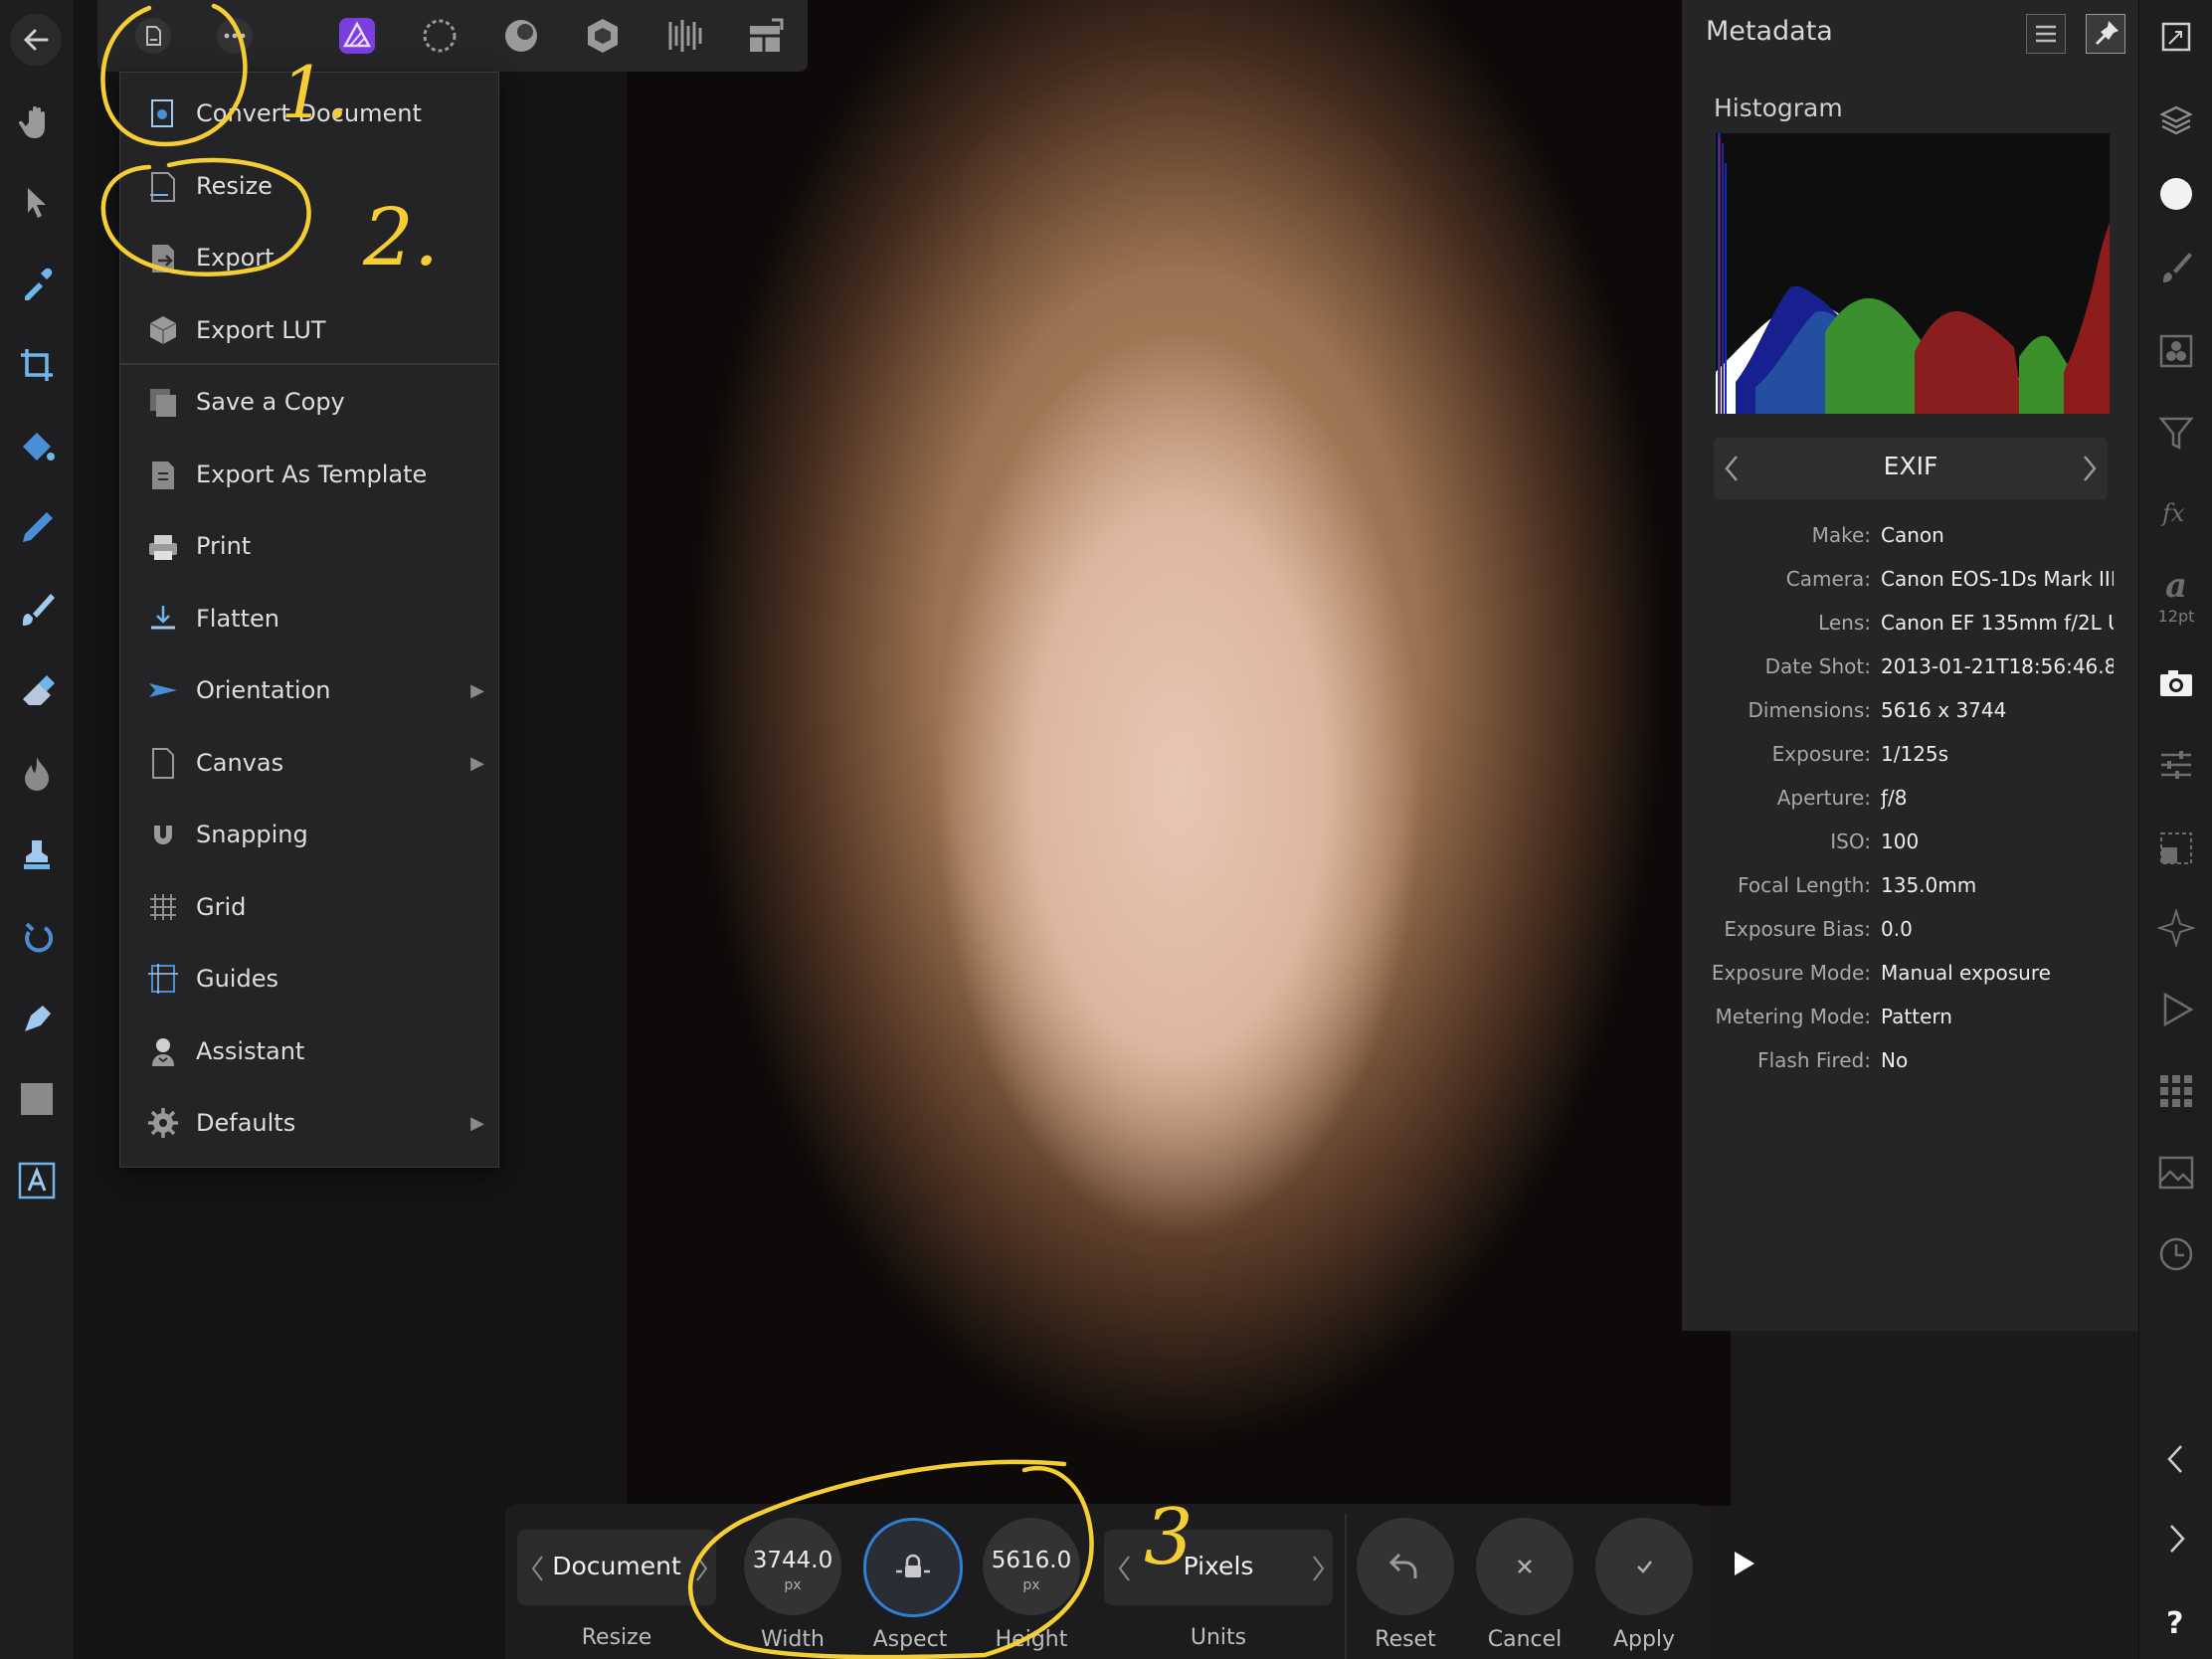 The width and height of the screenshot is (2212, 1659). What do you see at coordinates (1823, 798) in the screenshot?
I see `exif-key: Aperture:` at bounding box center [1823, 798].